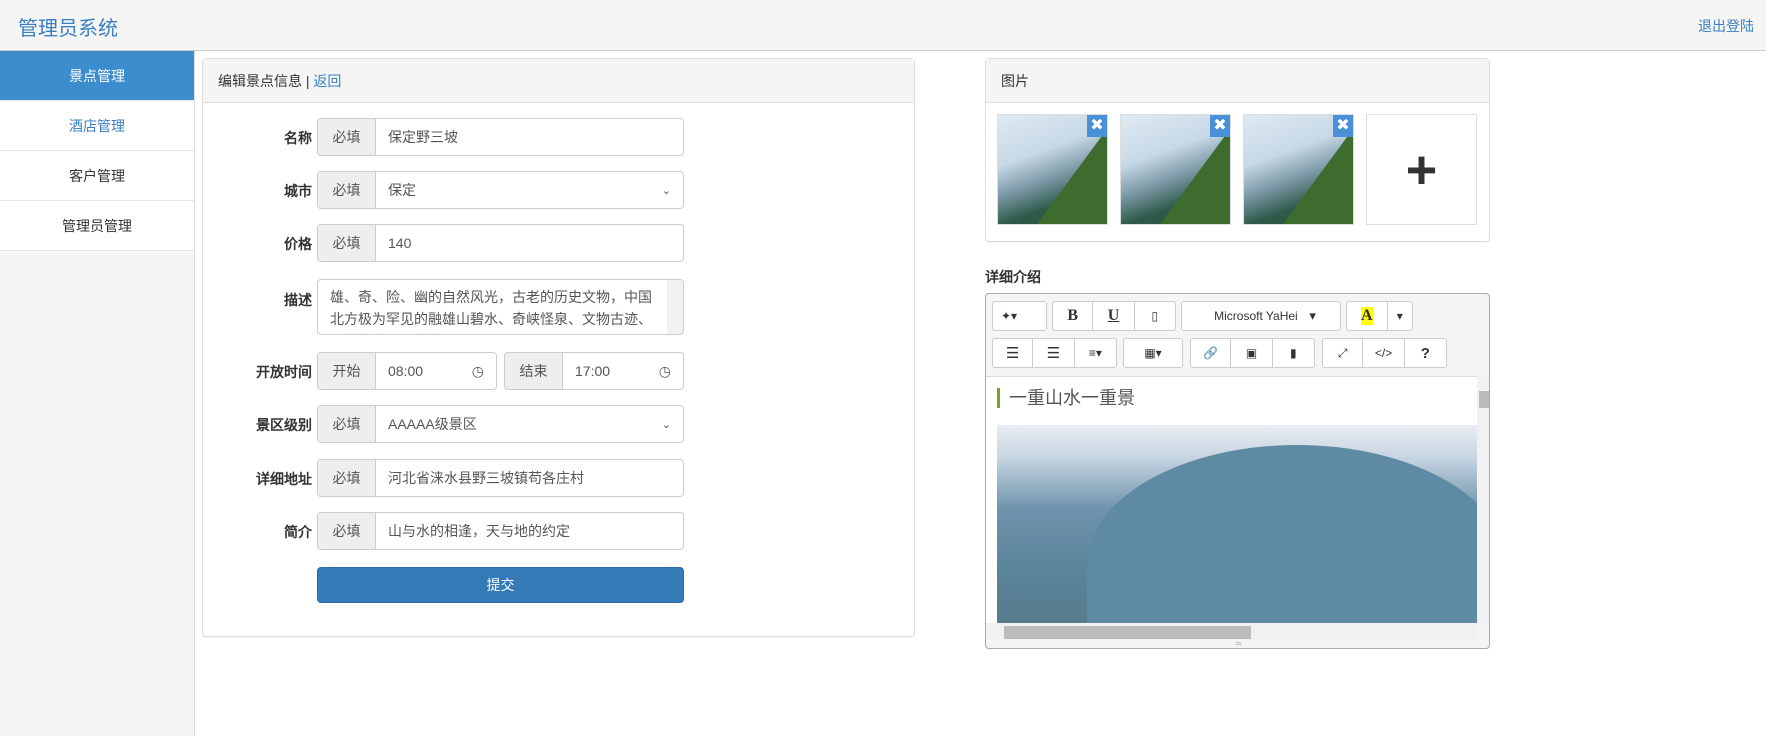 The image size is (1766, 736). Describe the element at coordinates (675, 307) in the screenshot. I see `scrollbar` at that location.